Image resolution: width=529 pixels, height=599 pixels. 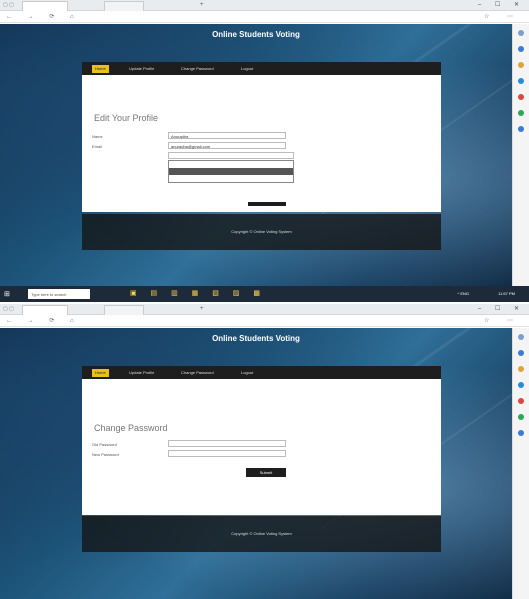 I want to click on select-dropdown, so click(x=231, y=171).